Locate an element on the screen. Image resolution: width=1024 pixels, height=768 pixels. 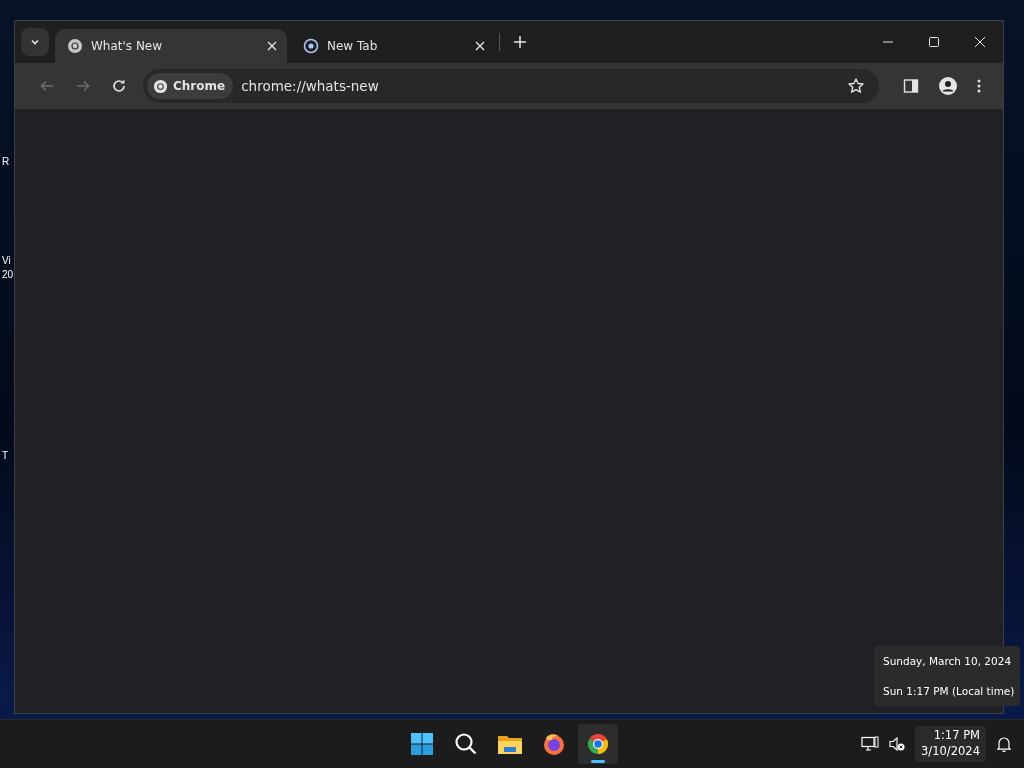
taskbar-app-button is located at coordinates (598, 744).